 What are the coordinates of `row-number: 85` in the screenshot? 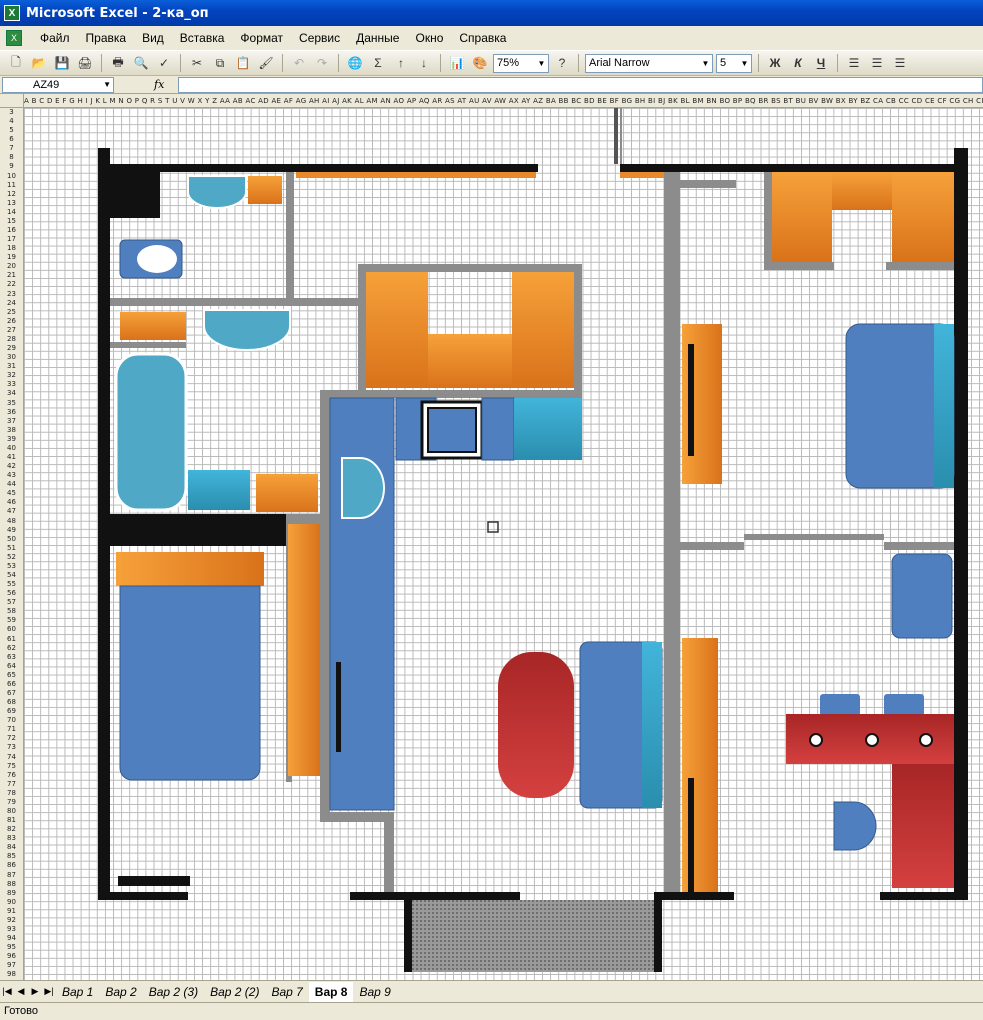 It's located at (11, 856).